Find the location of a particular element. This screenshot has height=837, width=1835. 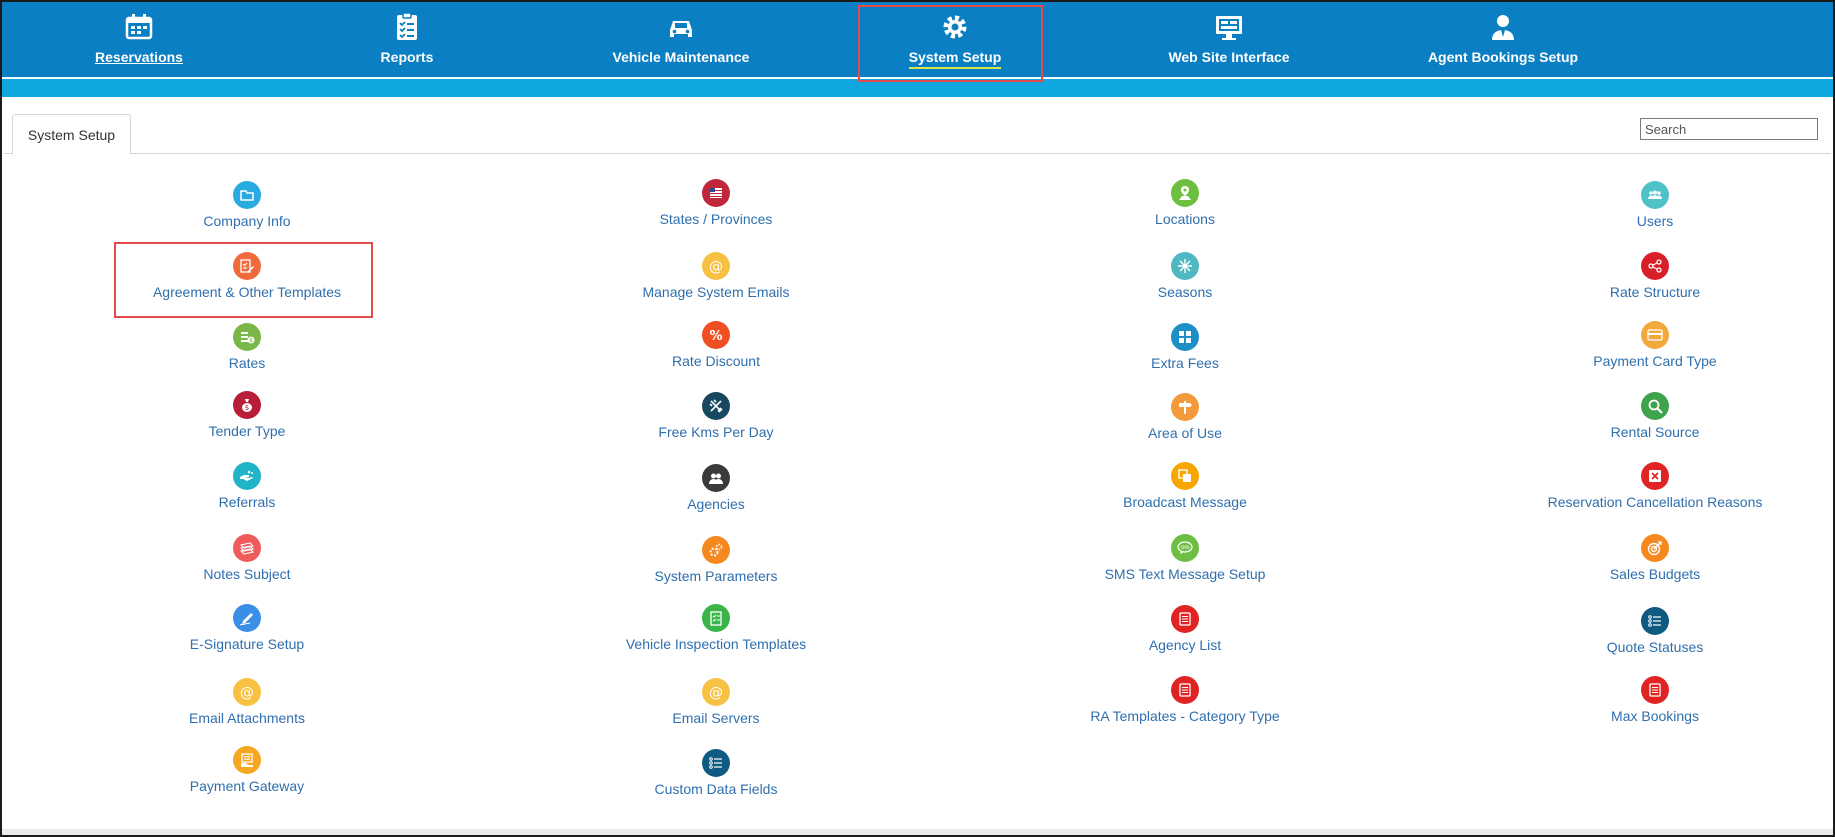

nav-agent-bookings-setup: Agent Bookings Setup is located at coordinates (1503, 40).